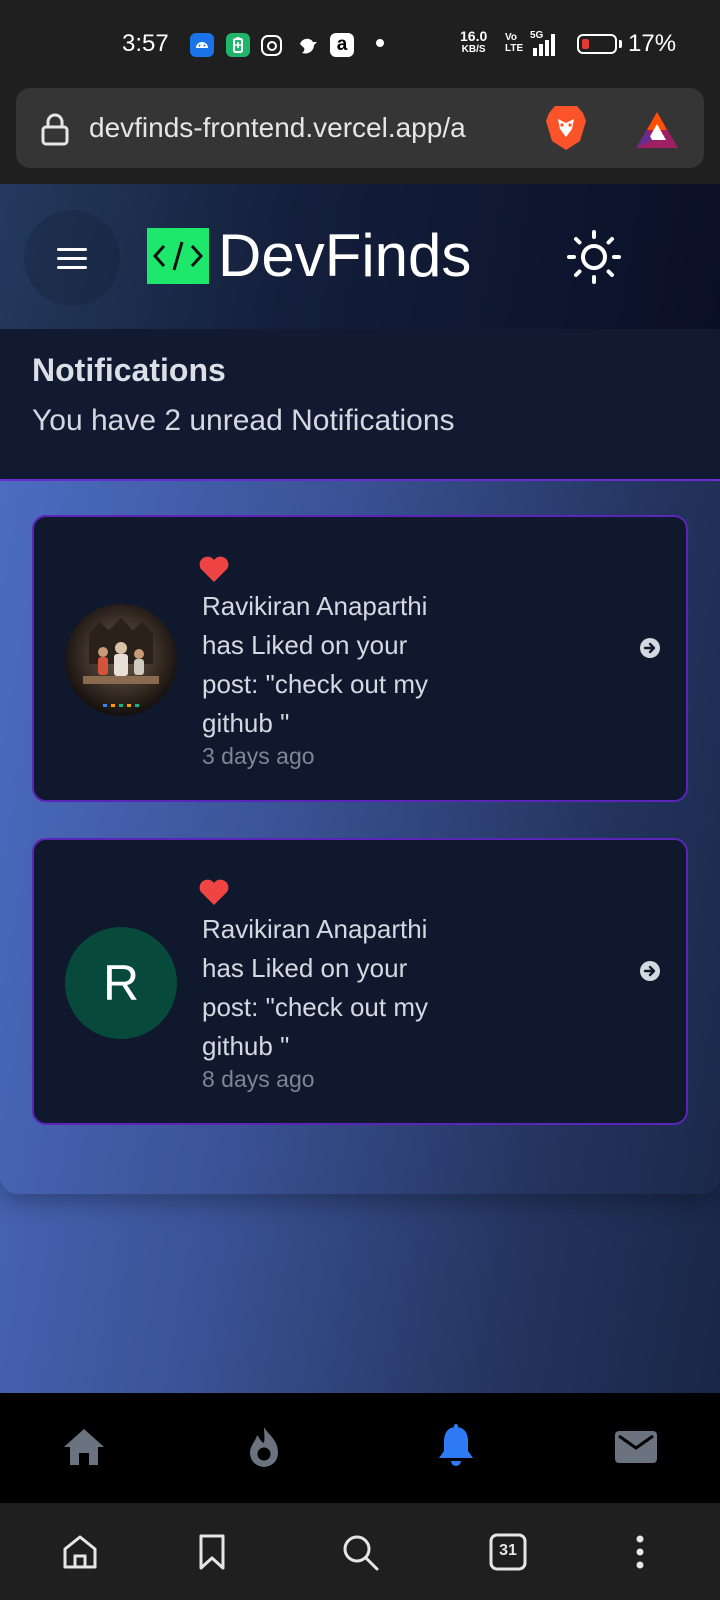  I want to click on volte-indicator: Vo LTE, so click(514, 43).